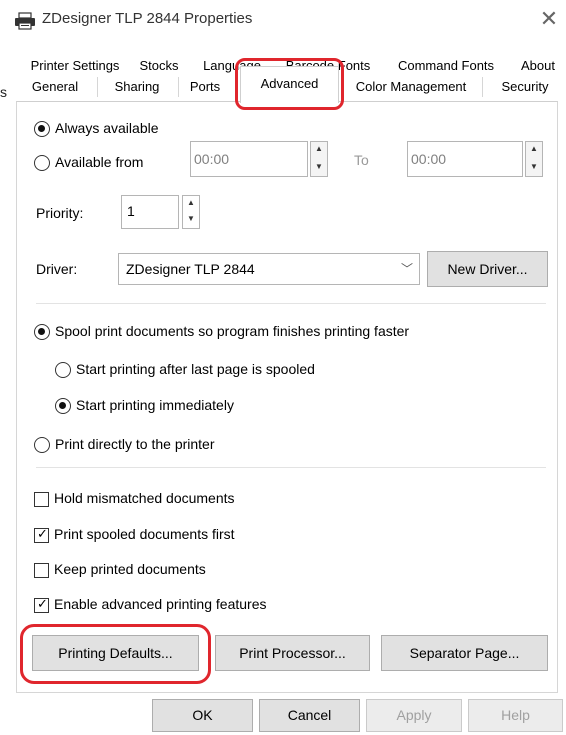 The height and width of the screenshot is (735, 566). Describe the element at coordinates (144, 534) in the screenshot. I see `print-spooled-first-label: Print spooled documents first` at that location.